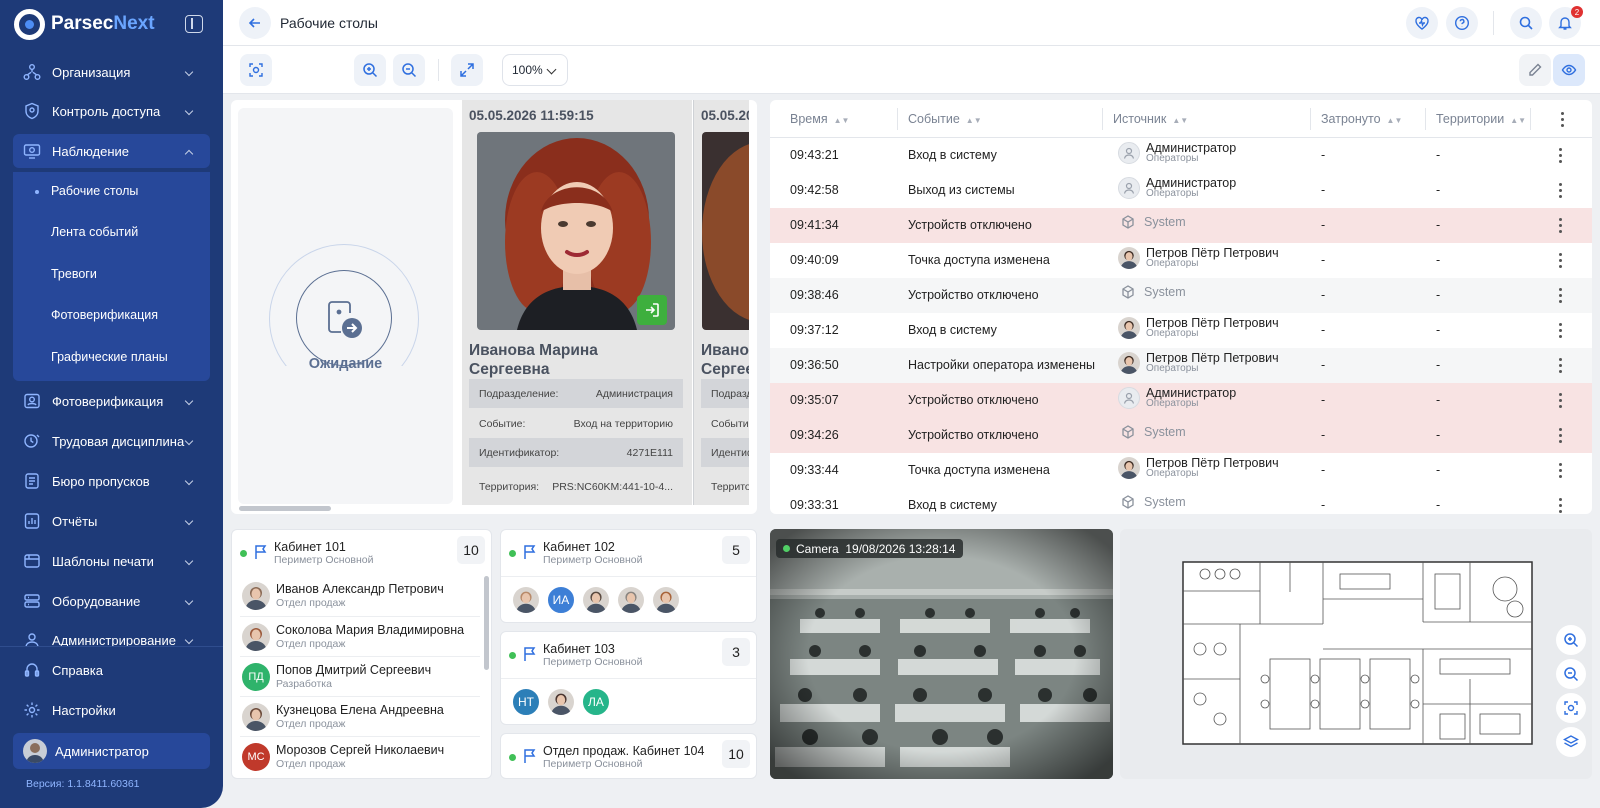 This screenshot has width=1600, height=808. Describe the element at coordinates (1535, 70) in the screenshot. I see `edit-button` at that location.